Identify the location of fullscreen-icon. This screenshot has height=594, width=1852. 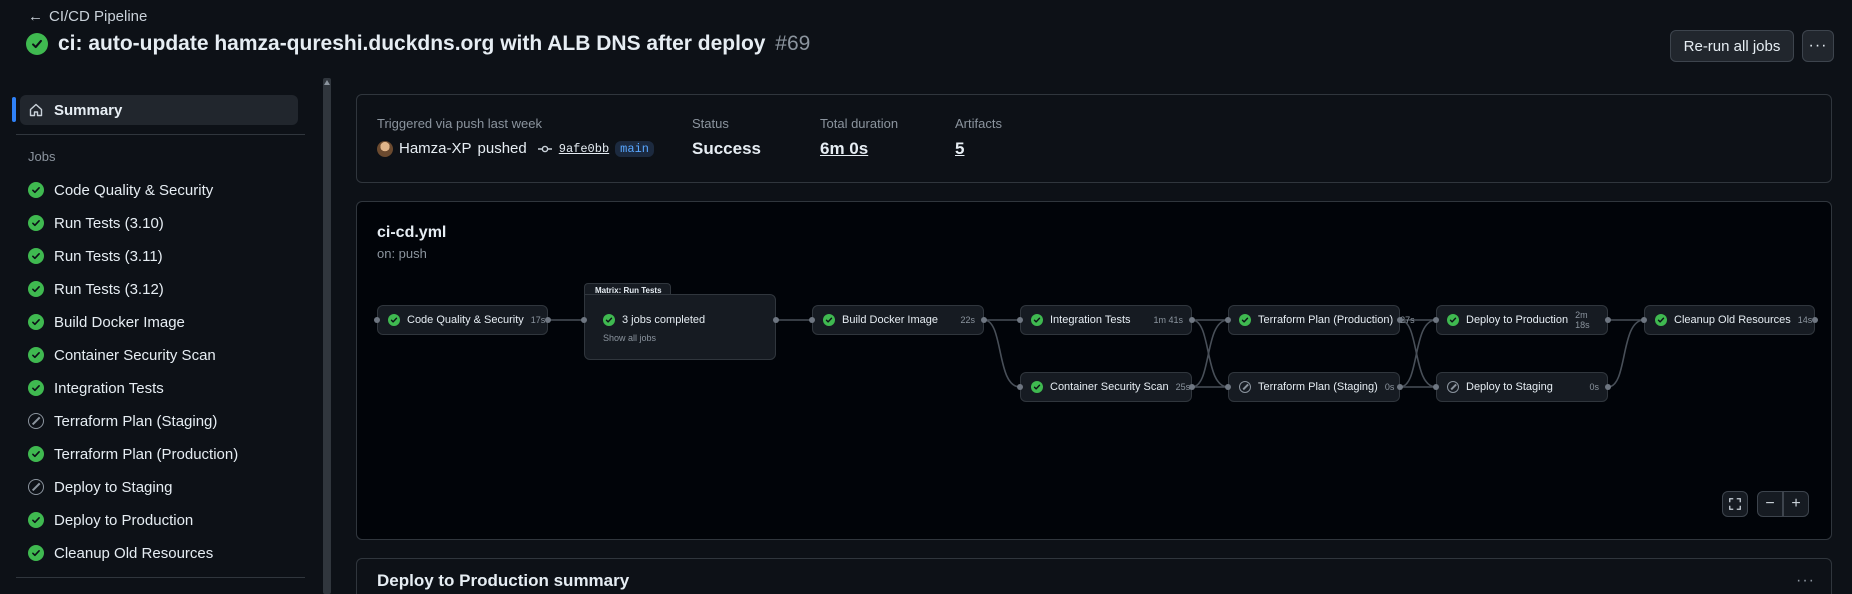
(1735, 504).